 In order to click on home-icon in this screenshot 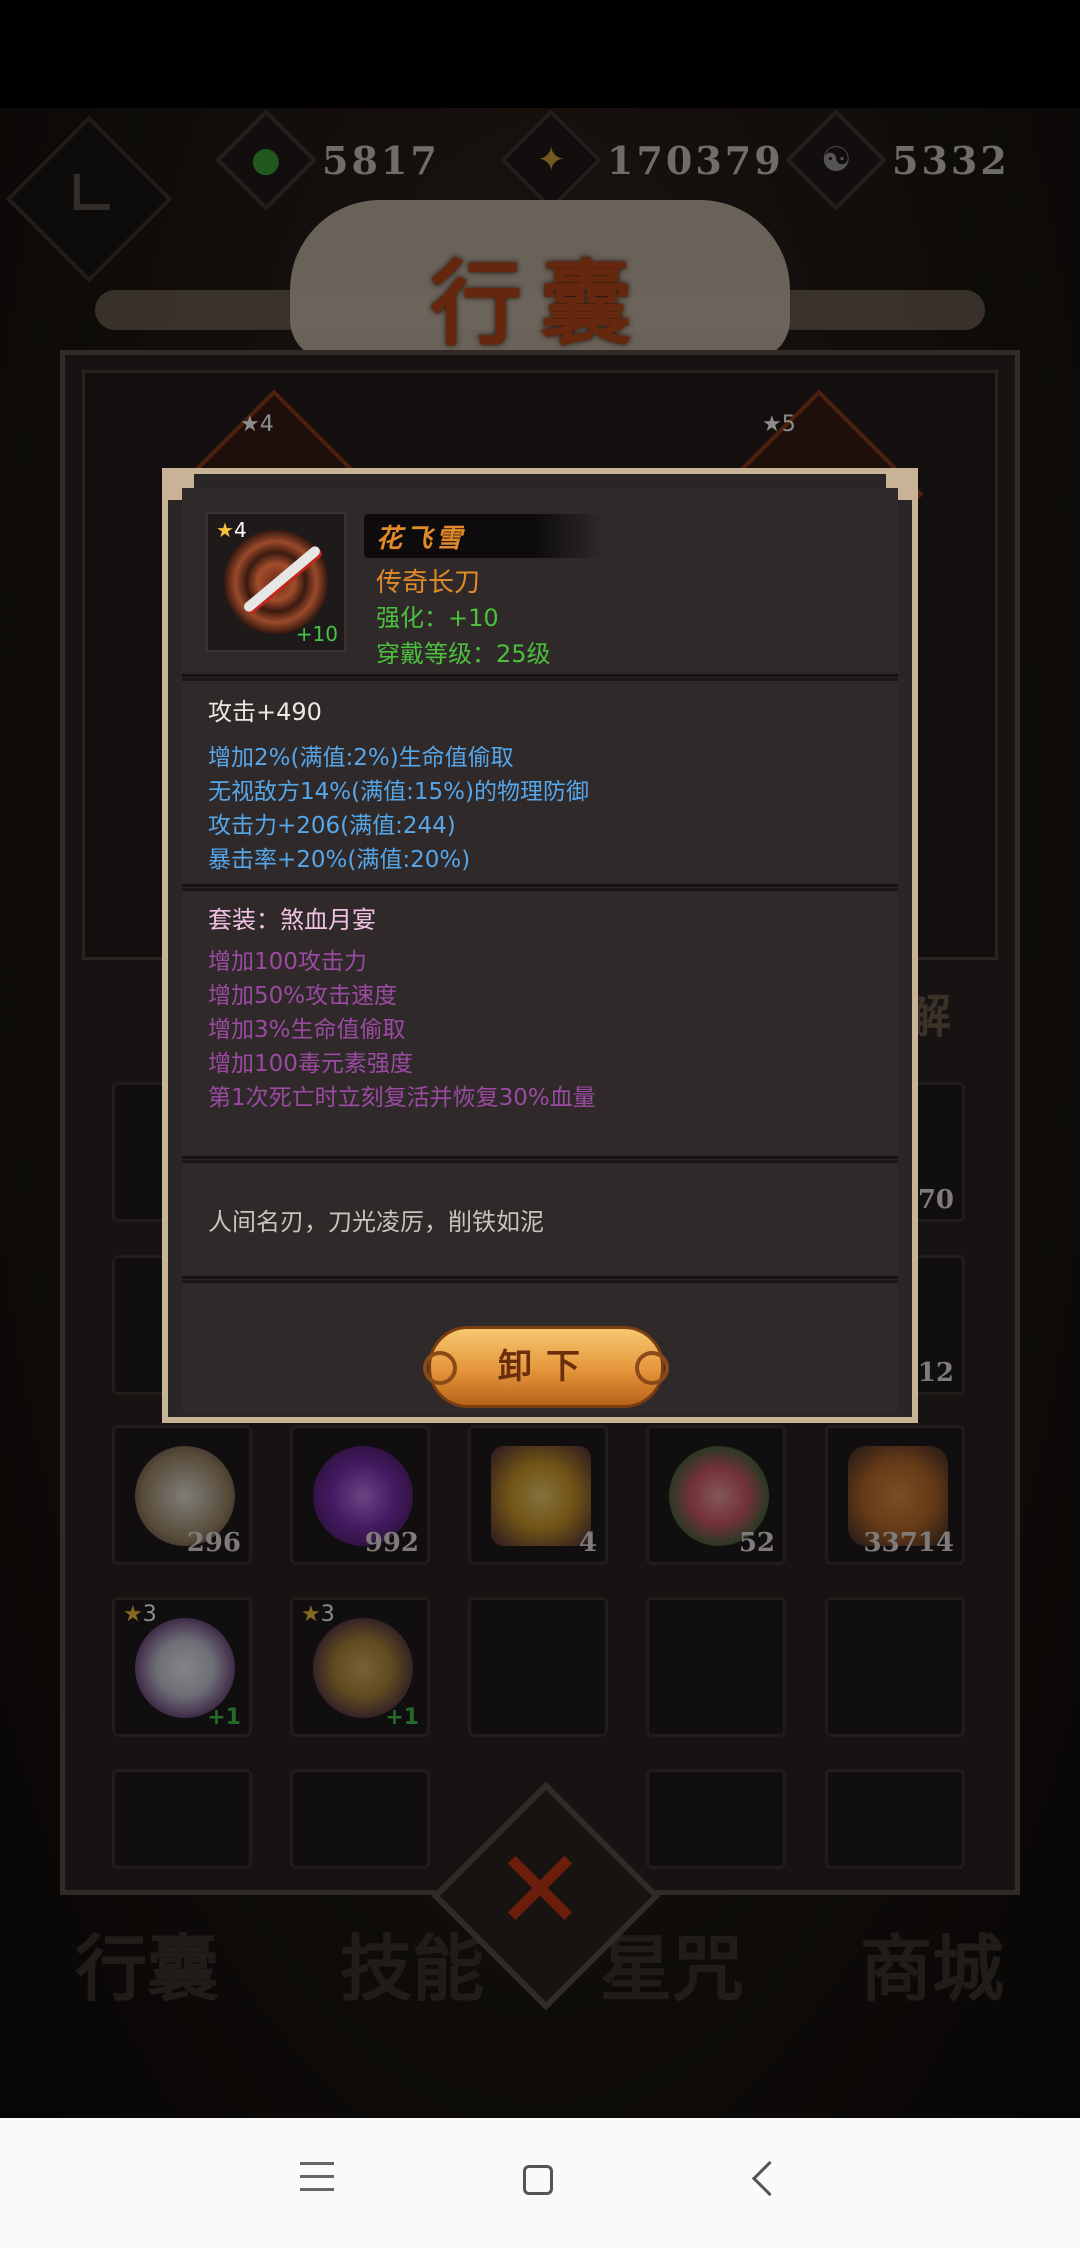, I will do `click(538, 2180)`.